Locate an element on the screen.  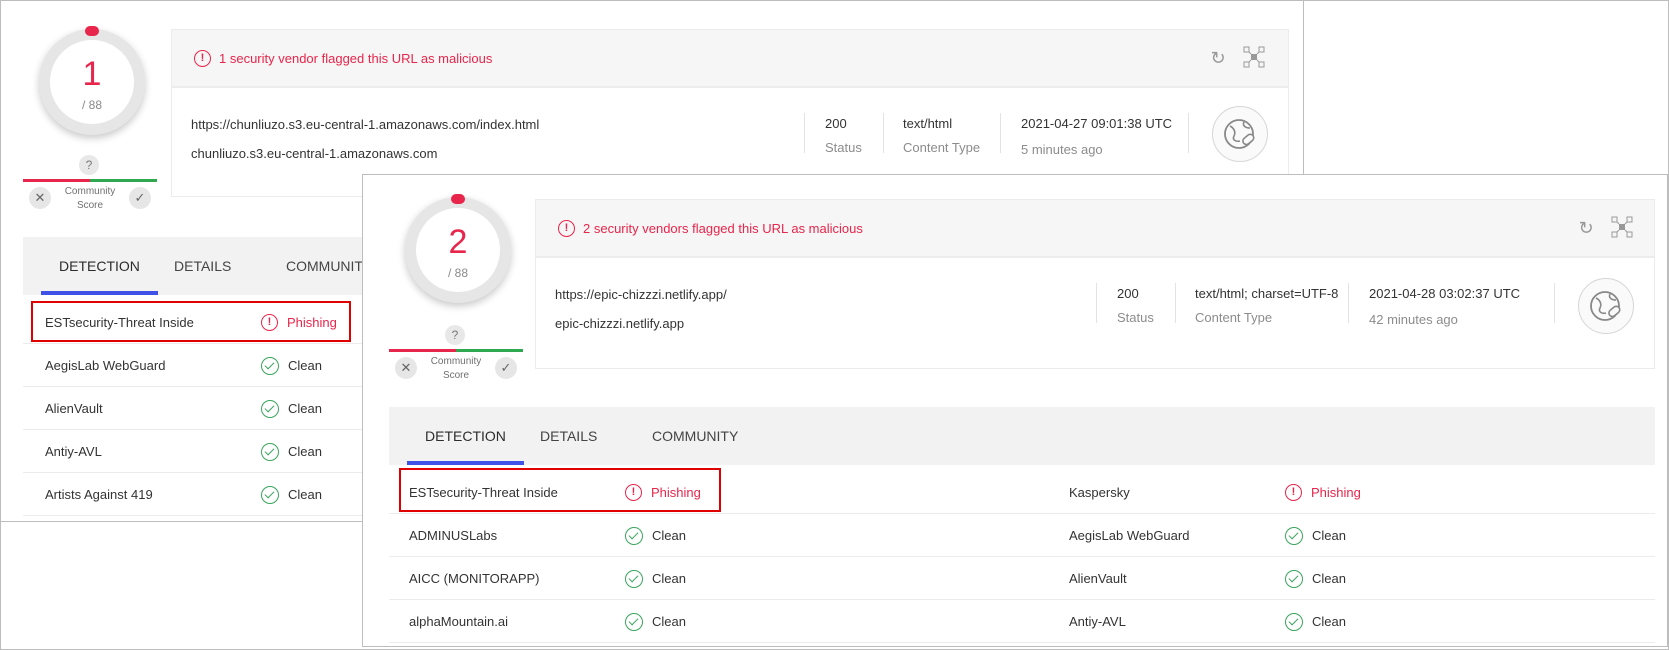
url-link: https://epic-chizzzi.netlify.app/ is located at coordinates (641, 294).